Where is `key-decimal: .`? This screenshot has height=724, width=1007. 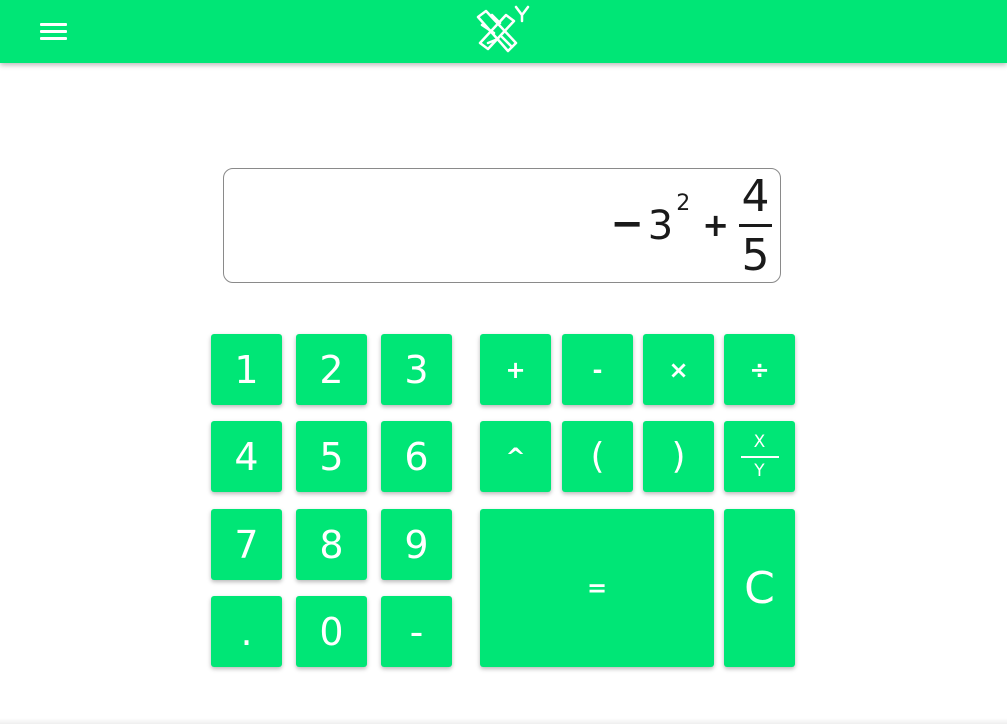
key-decimal: . is located at coordinates (246, 631).